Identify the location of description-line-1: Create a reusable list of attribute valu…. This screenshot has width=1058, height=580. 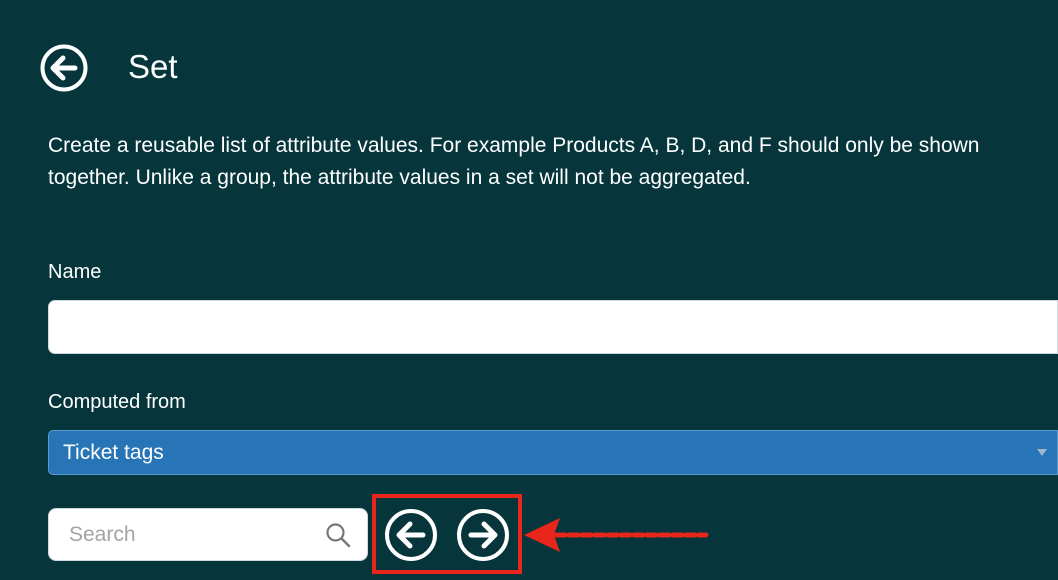
(514, 145).